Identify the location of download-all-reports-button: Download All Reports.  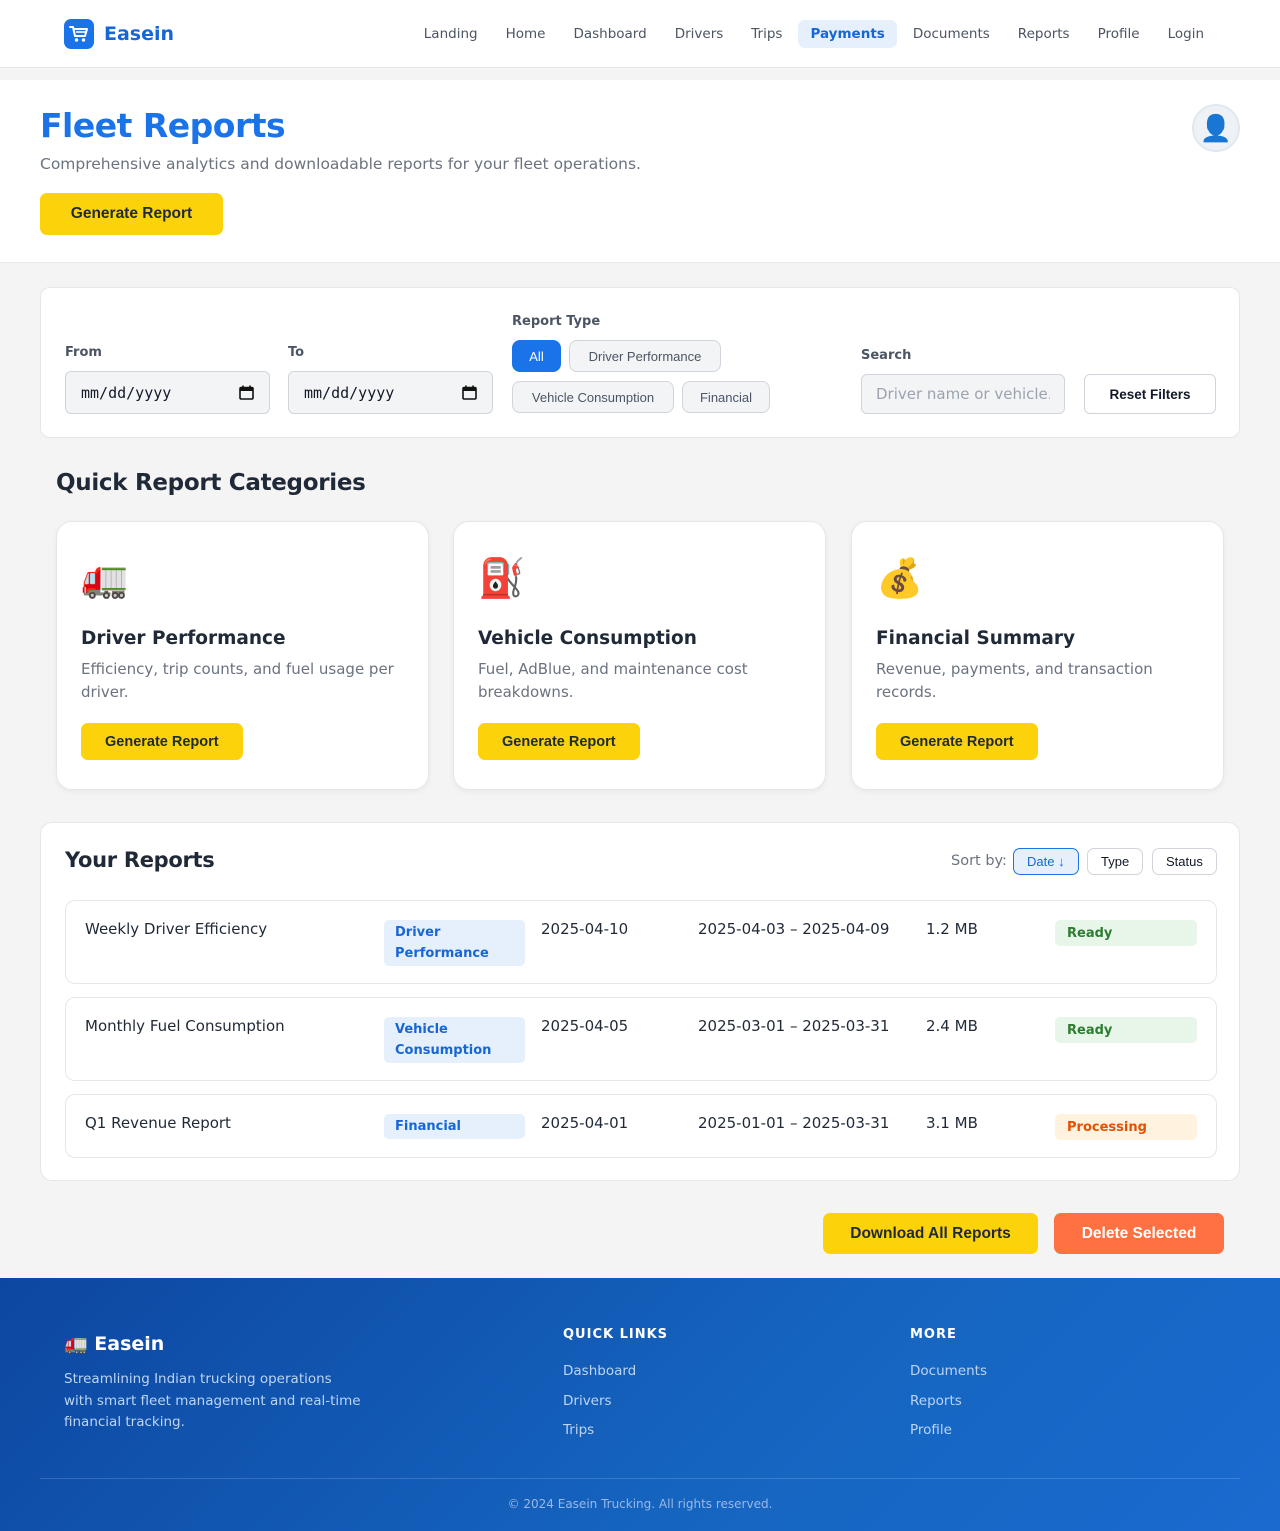
(930, 1233).